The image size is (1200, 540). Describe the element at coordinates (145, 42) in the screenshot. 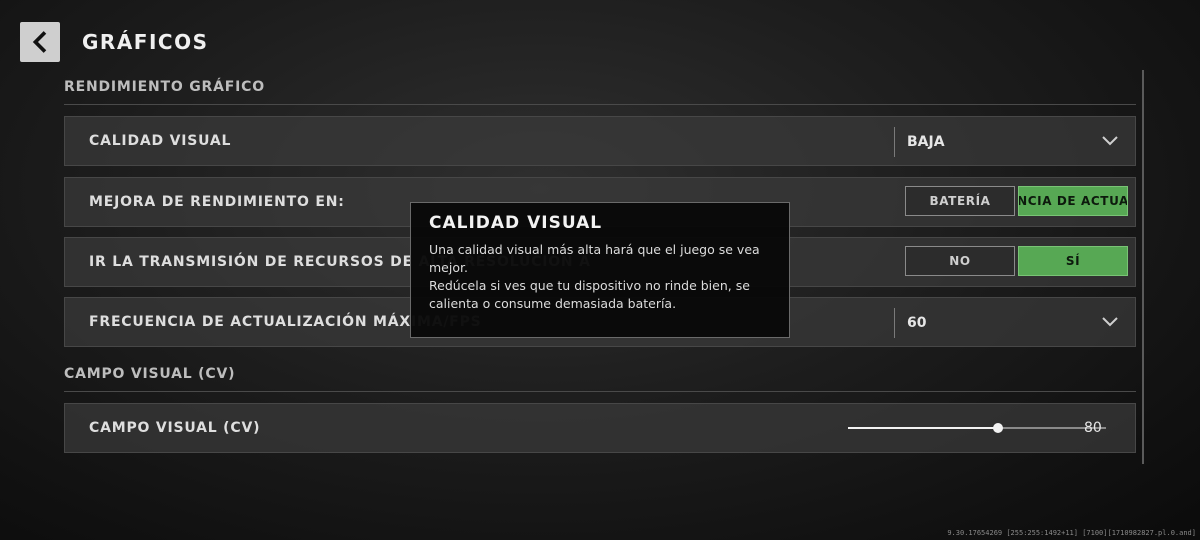

I see `page-title: GRÁFICOS` at that location.